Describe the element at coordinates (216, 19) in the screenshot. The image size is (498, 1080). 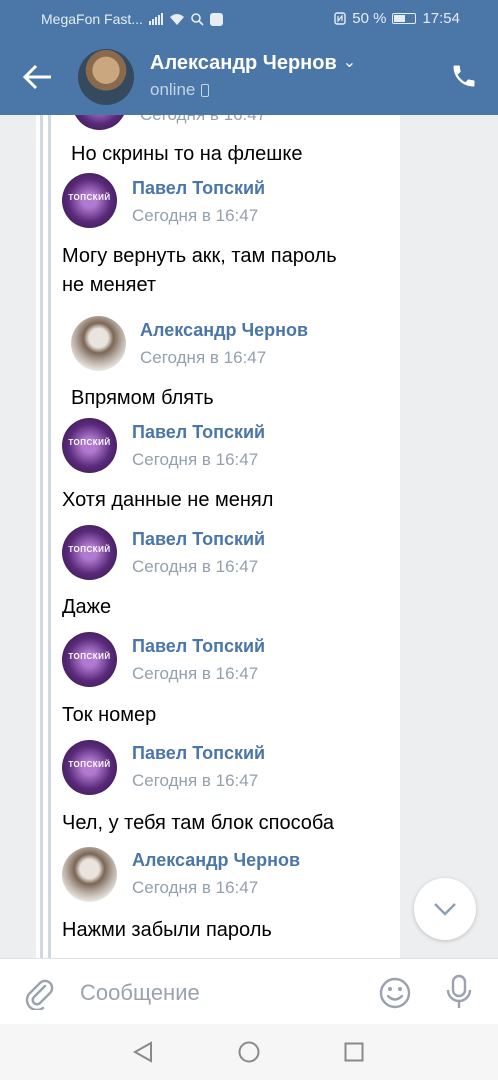
I see `shield-icon` at that location.